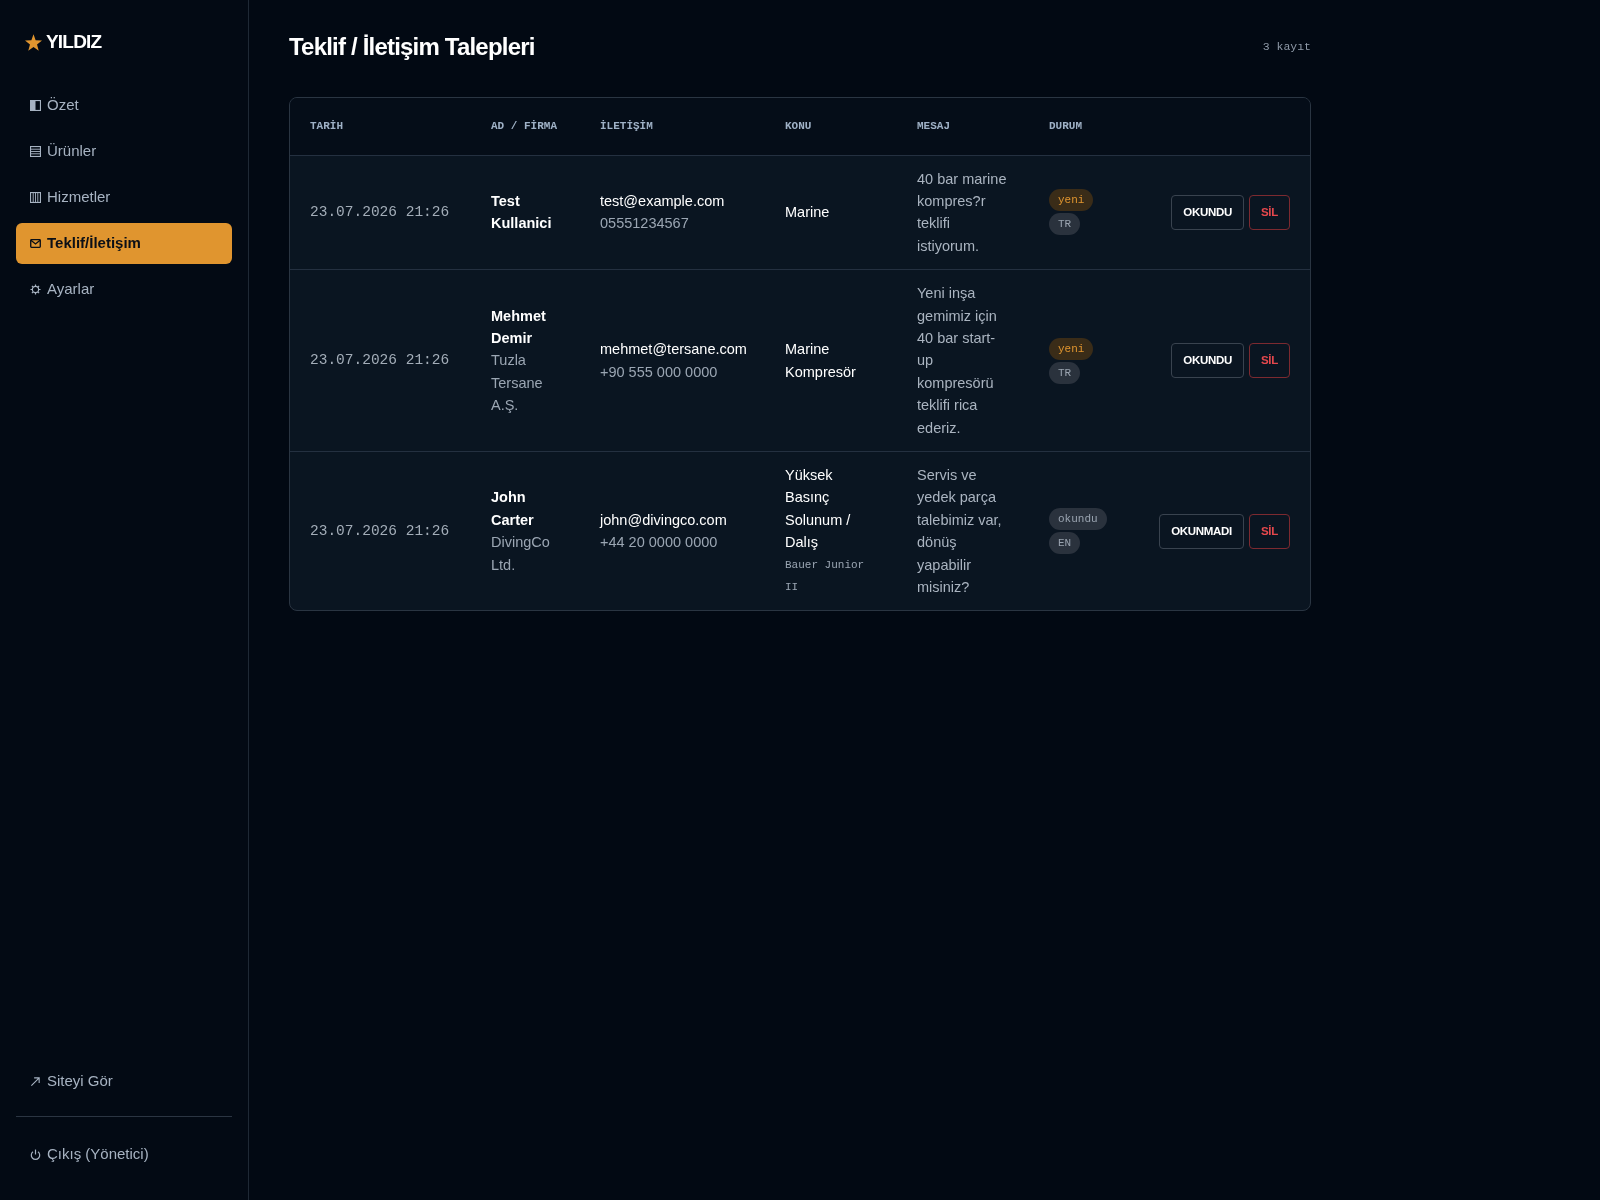  Describe the element at coordinates (818, 509) in the screenshot. I see `subject-text: Yüksek Basınç Solunum / Dalış` at that location.